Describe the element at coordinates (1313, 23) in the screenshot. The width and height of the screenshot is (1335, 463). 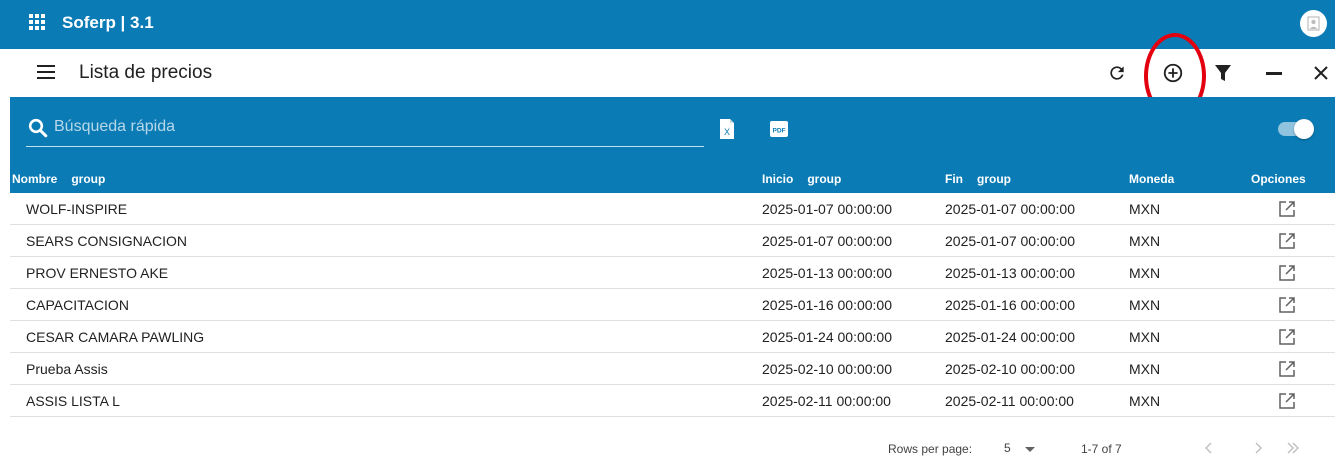
I see `avatar-icon` at that location.